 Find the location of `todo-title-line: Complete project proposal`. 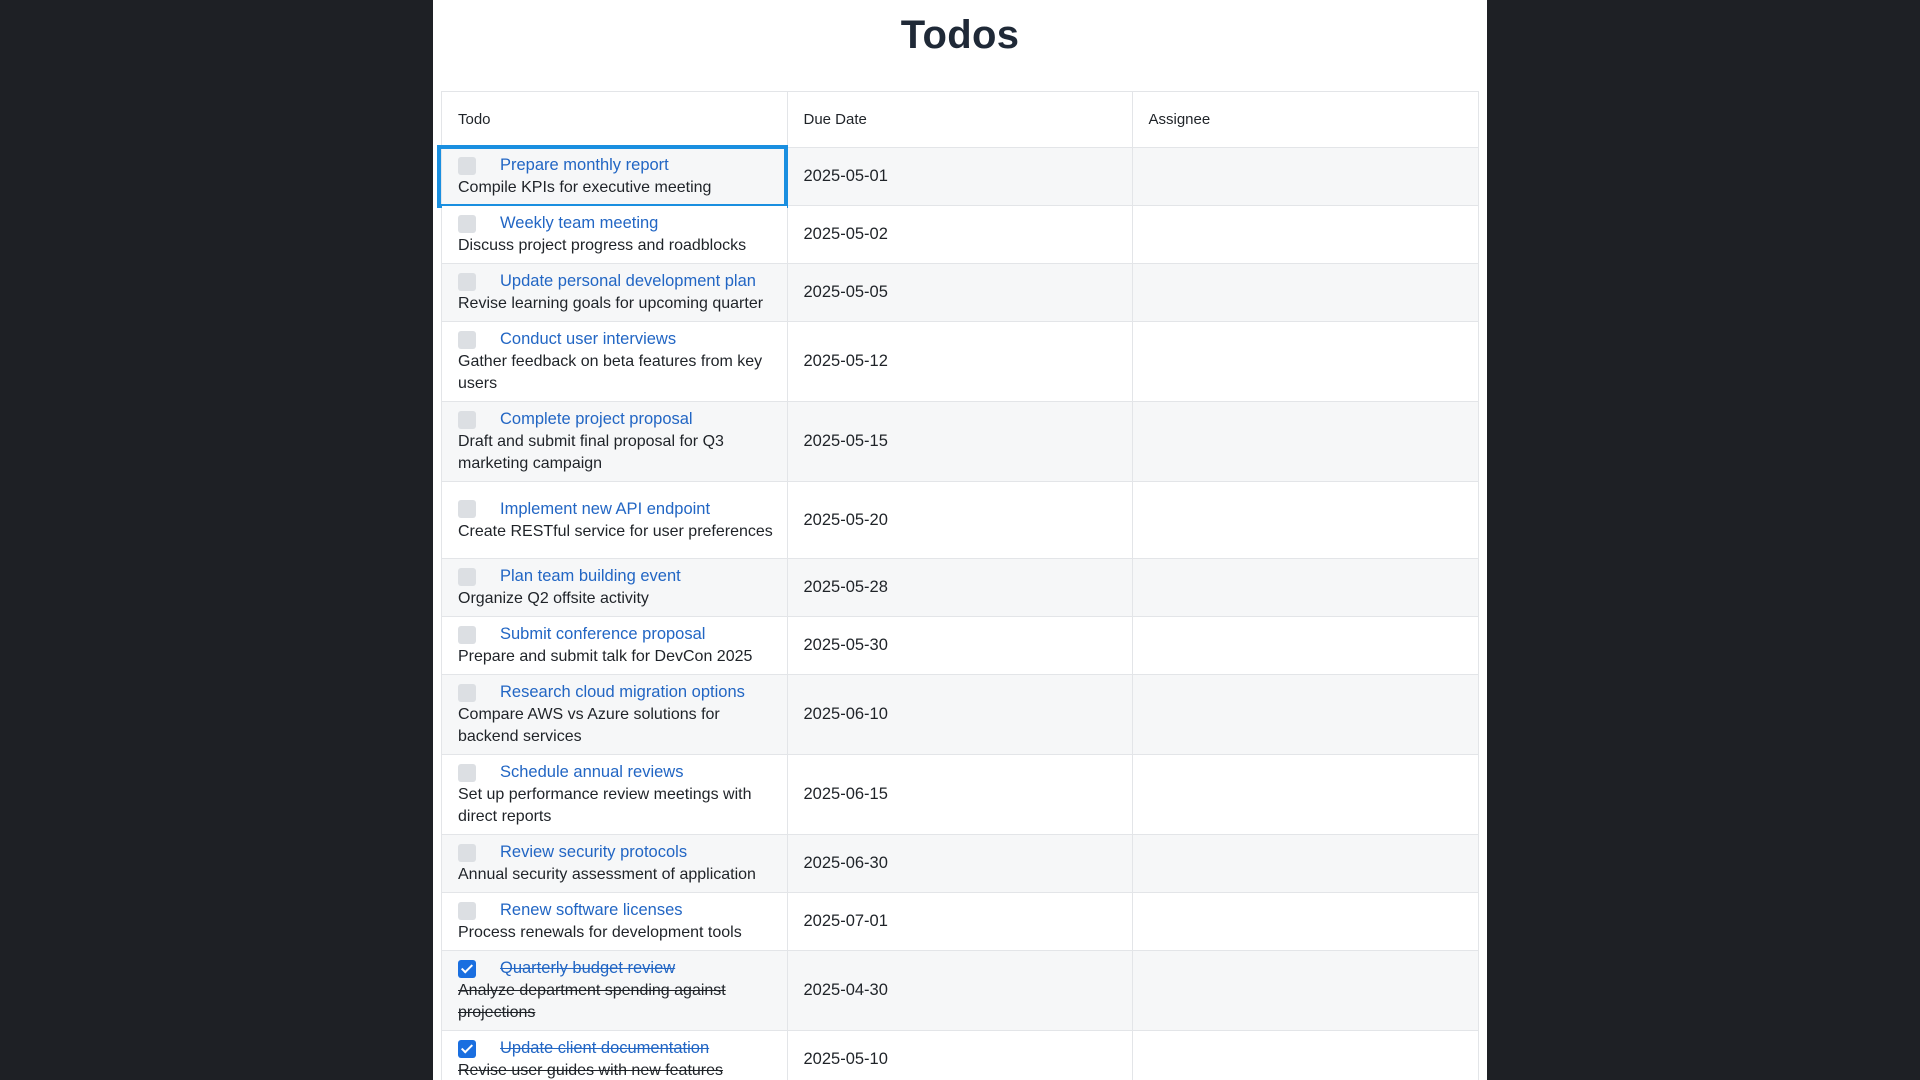

todo-title-line: Complete project proposal is located at coordinates (617, 419).